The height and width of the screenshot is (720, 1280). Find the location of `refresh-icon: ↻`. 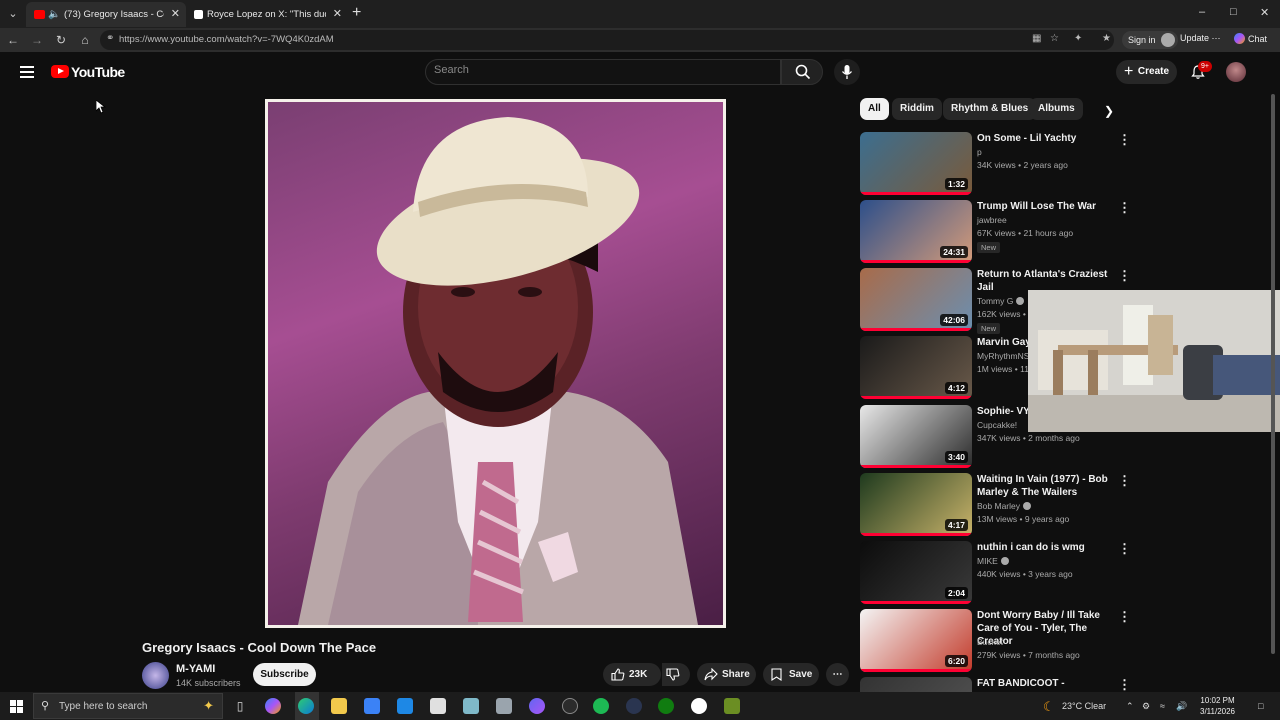

refresh-icon: ↻ is located at coordinates (61, 40).